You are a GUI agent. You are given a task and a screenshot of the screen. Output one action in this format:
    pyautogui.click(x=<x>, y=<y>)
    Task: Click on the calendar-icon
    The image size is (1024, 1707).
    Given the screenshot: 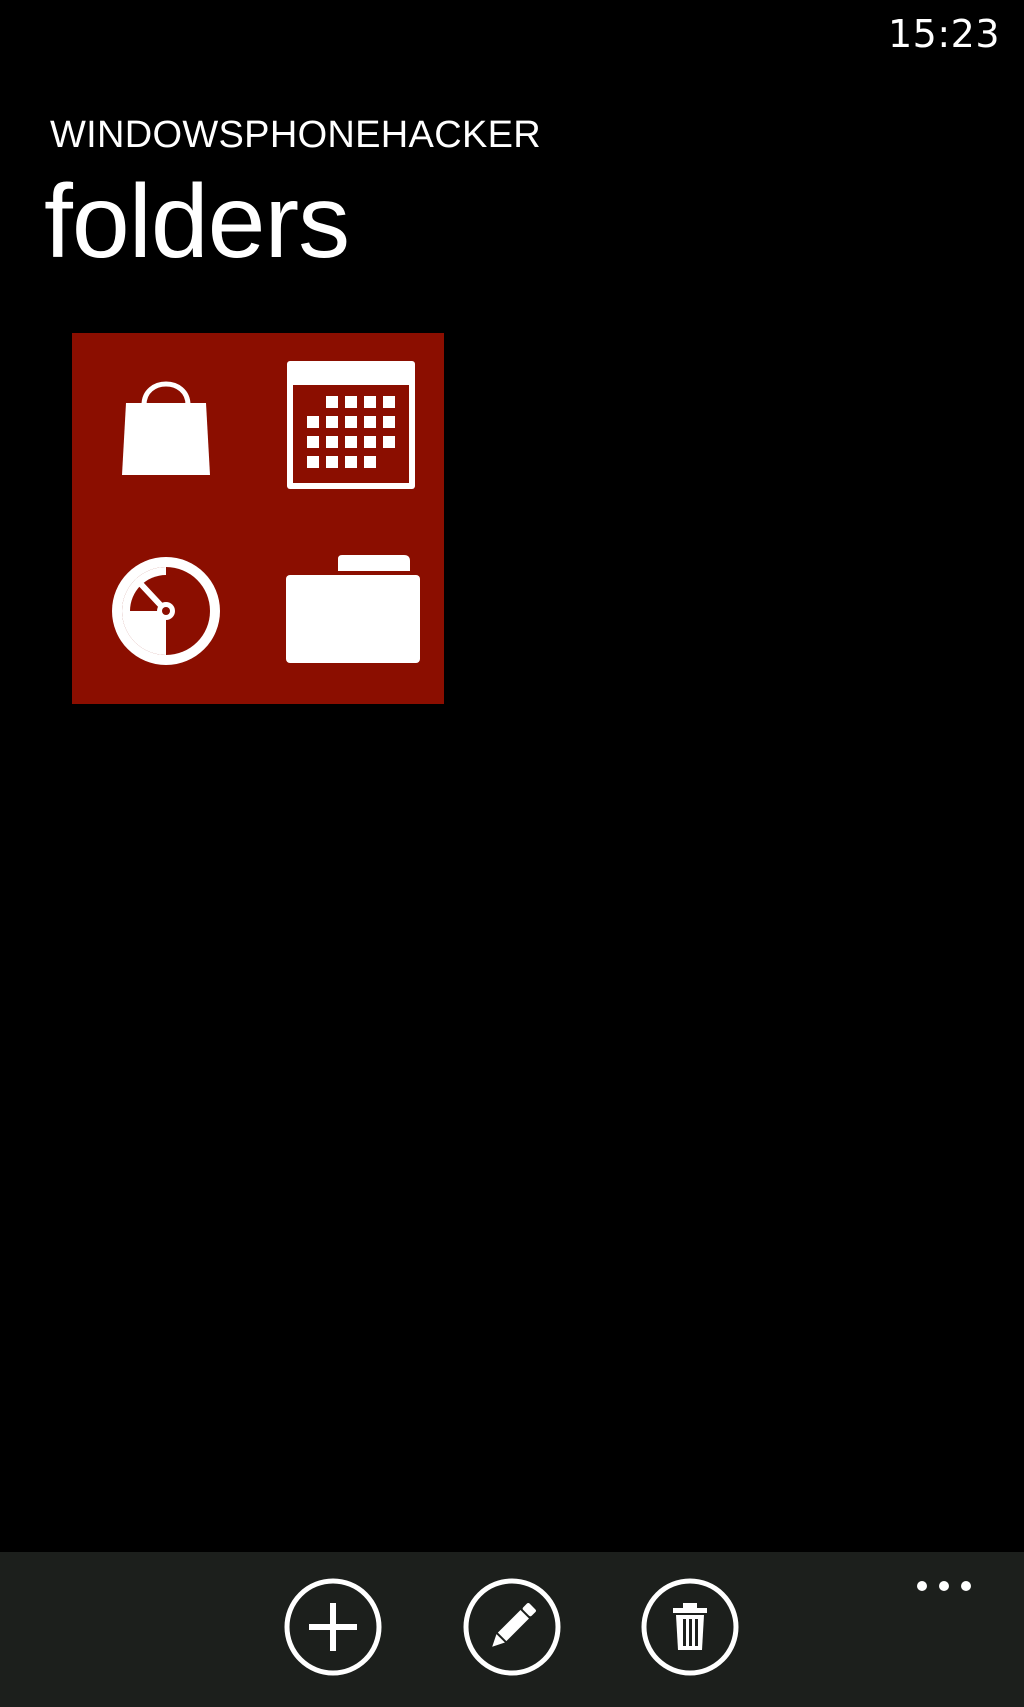 What is the action you would take?
    pyautogui.click(x=351, y=425)
    